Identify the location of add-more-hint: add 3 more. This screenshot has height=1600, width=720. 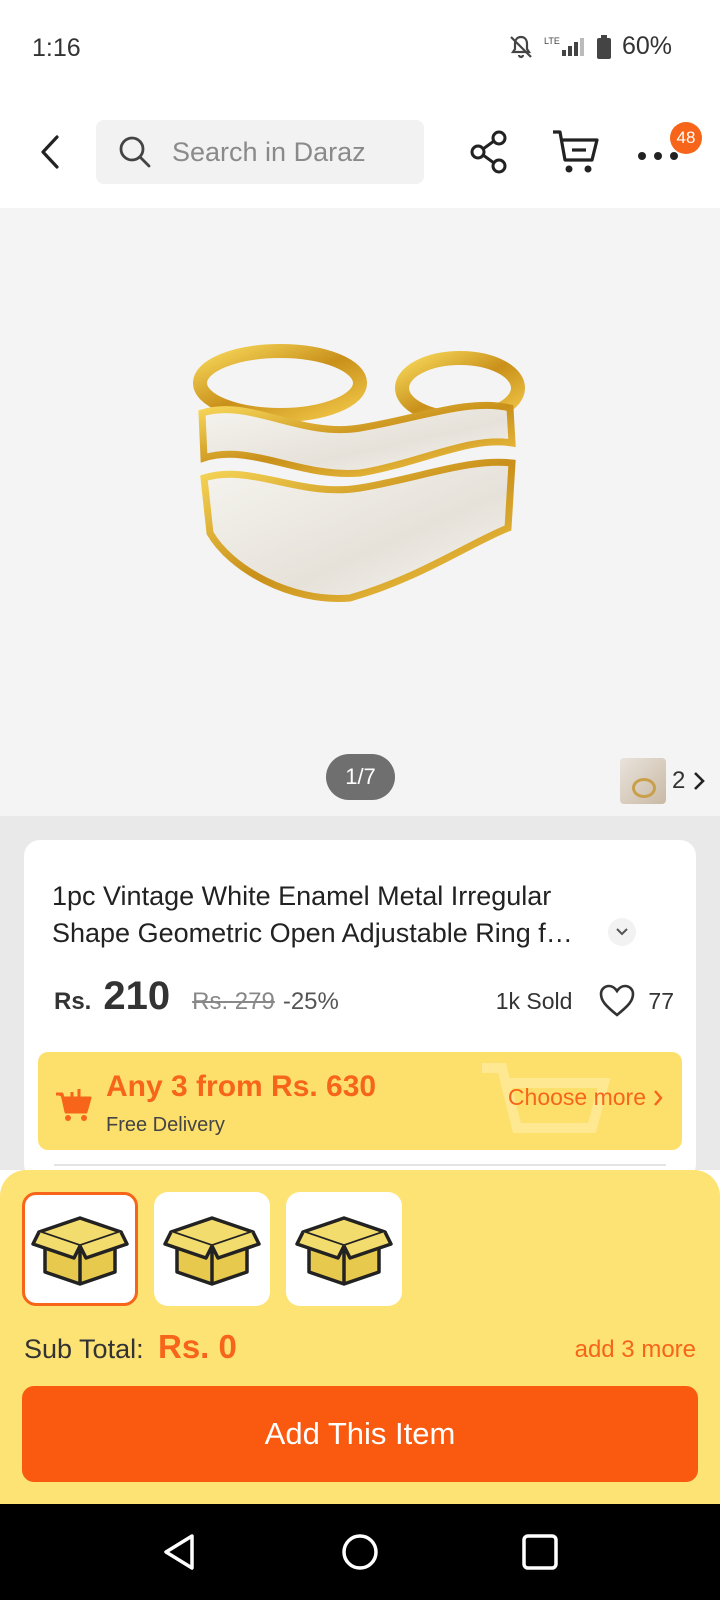
(635, 1349).